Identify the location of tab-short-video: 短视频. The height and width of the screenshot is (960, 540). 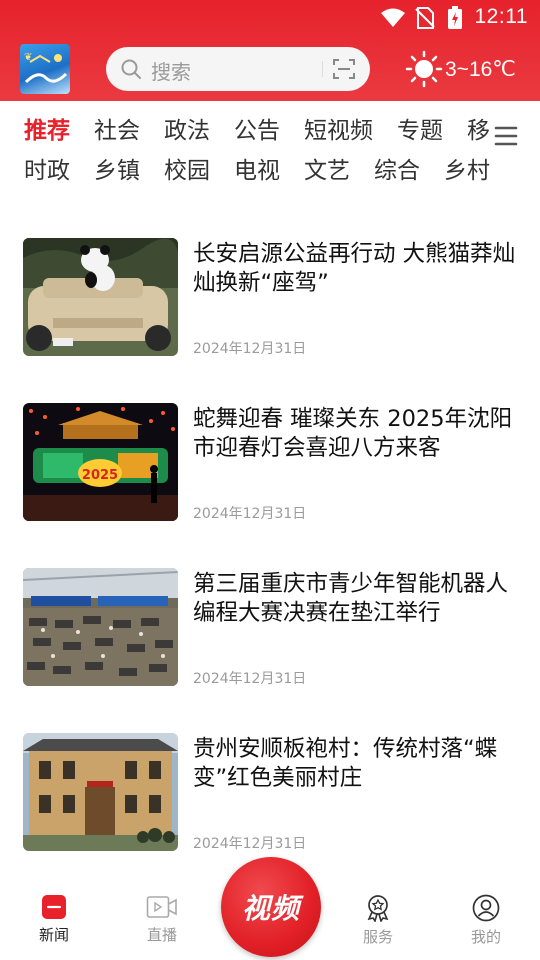
(338, 131).